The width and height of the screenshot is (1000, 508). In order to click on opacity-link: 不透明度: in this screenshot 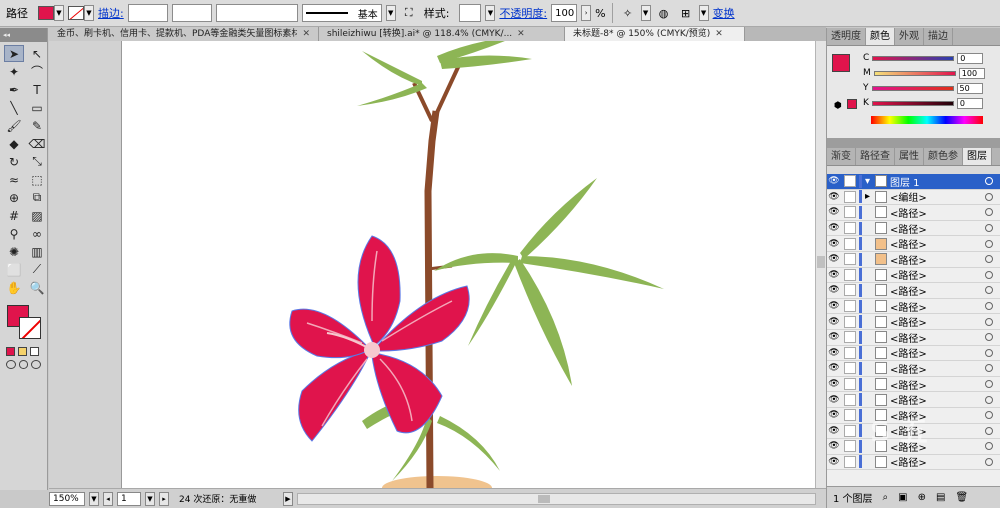, I will do `click(523, 13)`.